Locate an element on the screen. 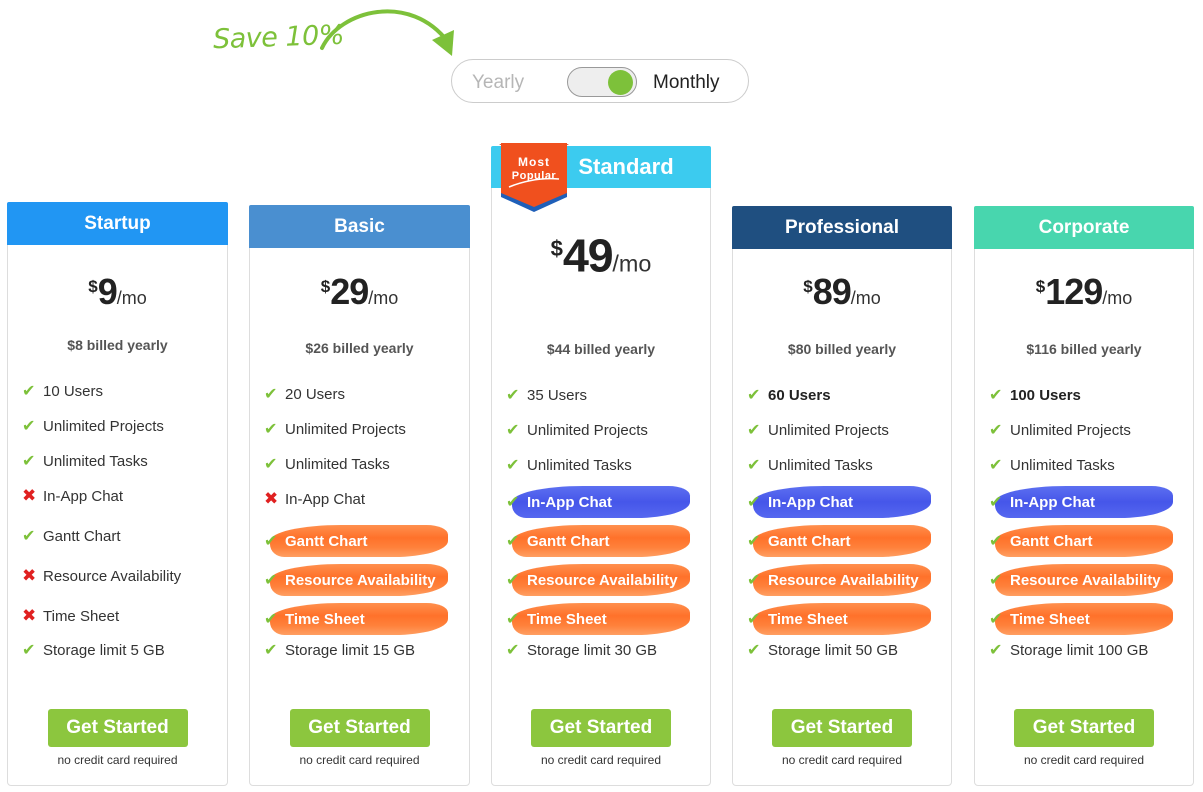 This screenshot has height=792, width=1203. feature-item: ✔ In-App Chat is located at coordinates (844, 502).